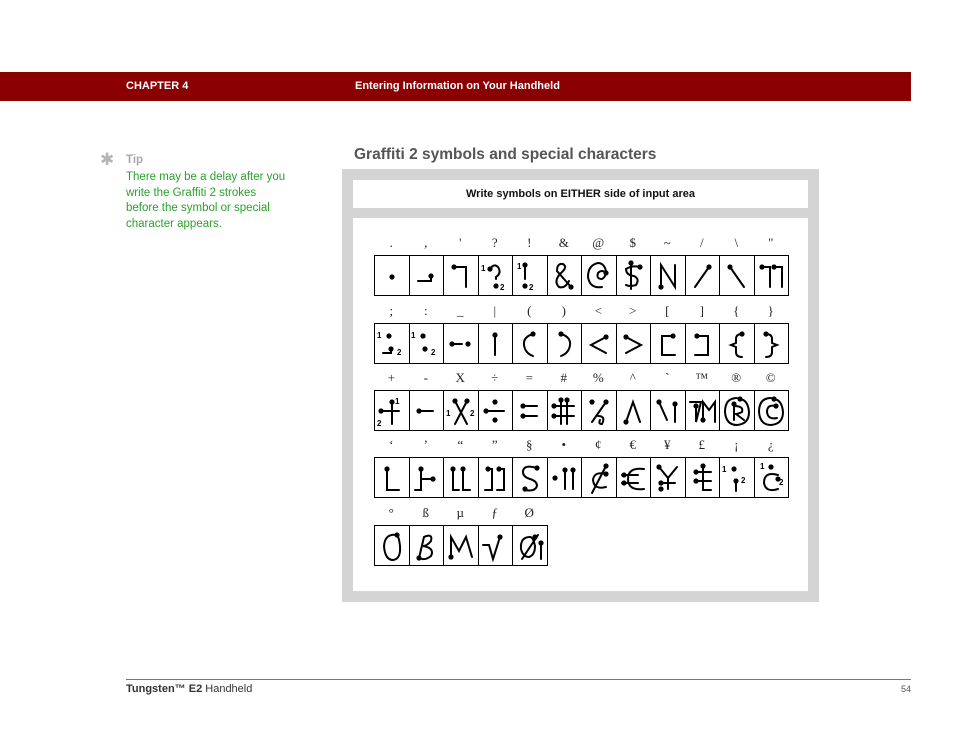  What do you see at coordinates (135, 160) in the screenshot?
I see `tip-label: Tip` at bounding box center [135, 160].